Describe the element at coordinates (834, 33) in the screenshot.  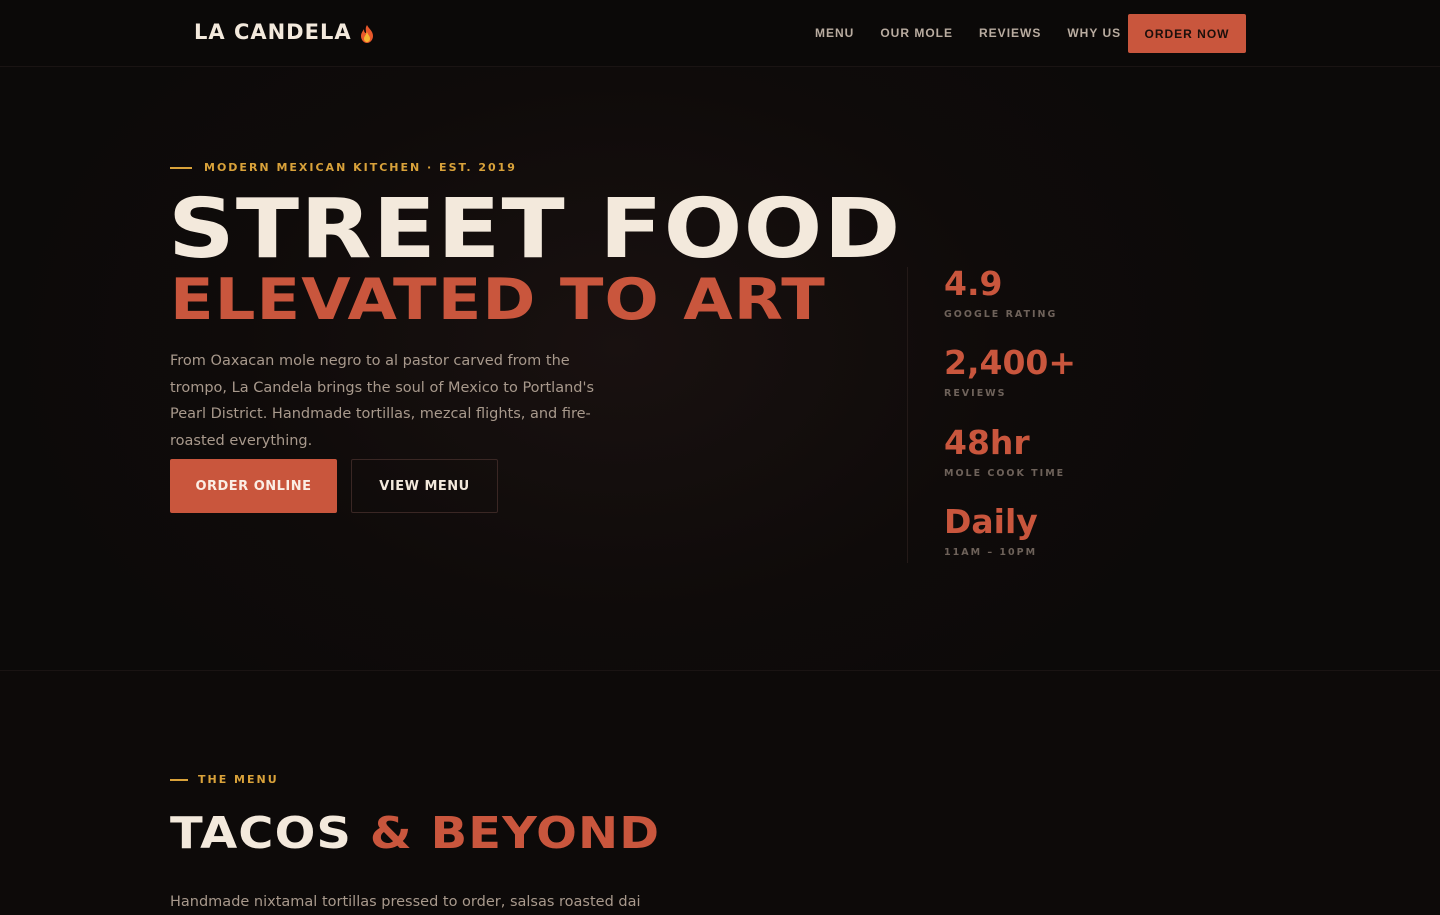
I see `nav-link-menu: MENU` at that location.